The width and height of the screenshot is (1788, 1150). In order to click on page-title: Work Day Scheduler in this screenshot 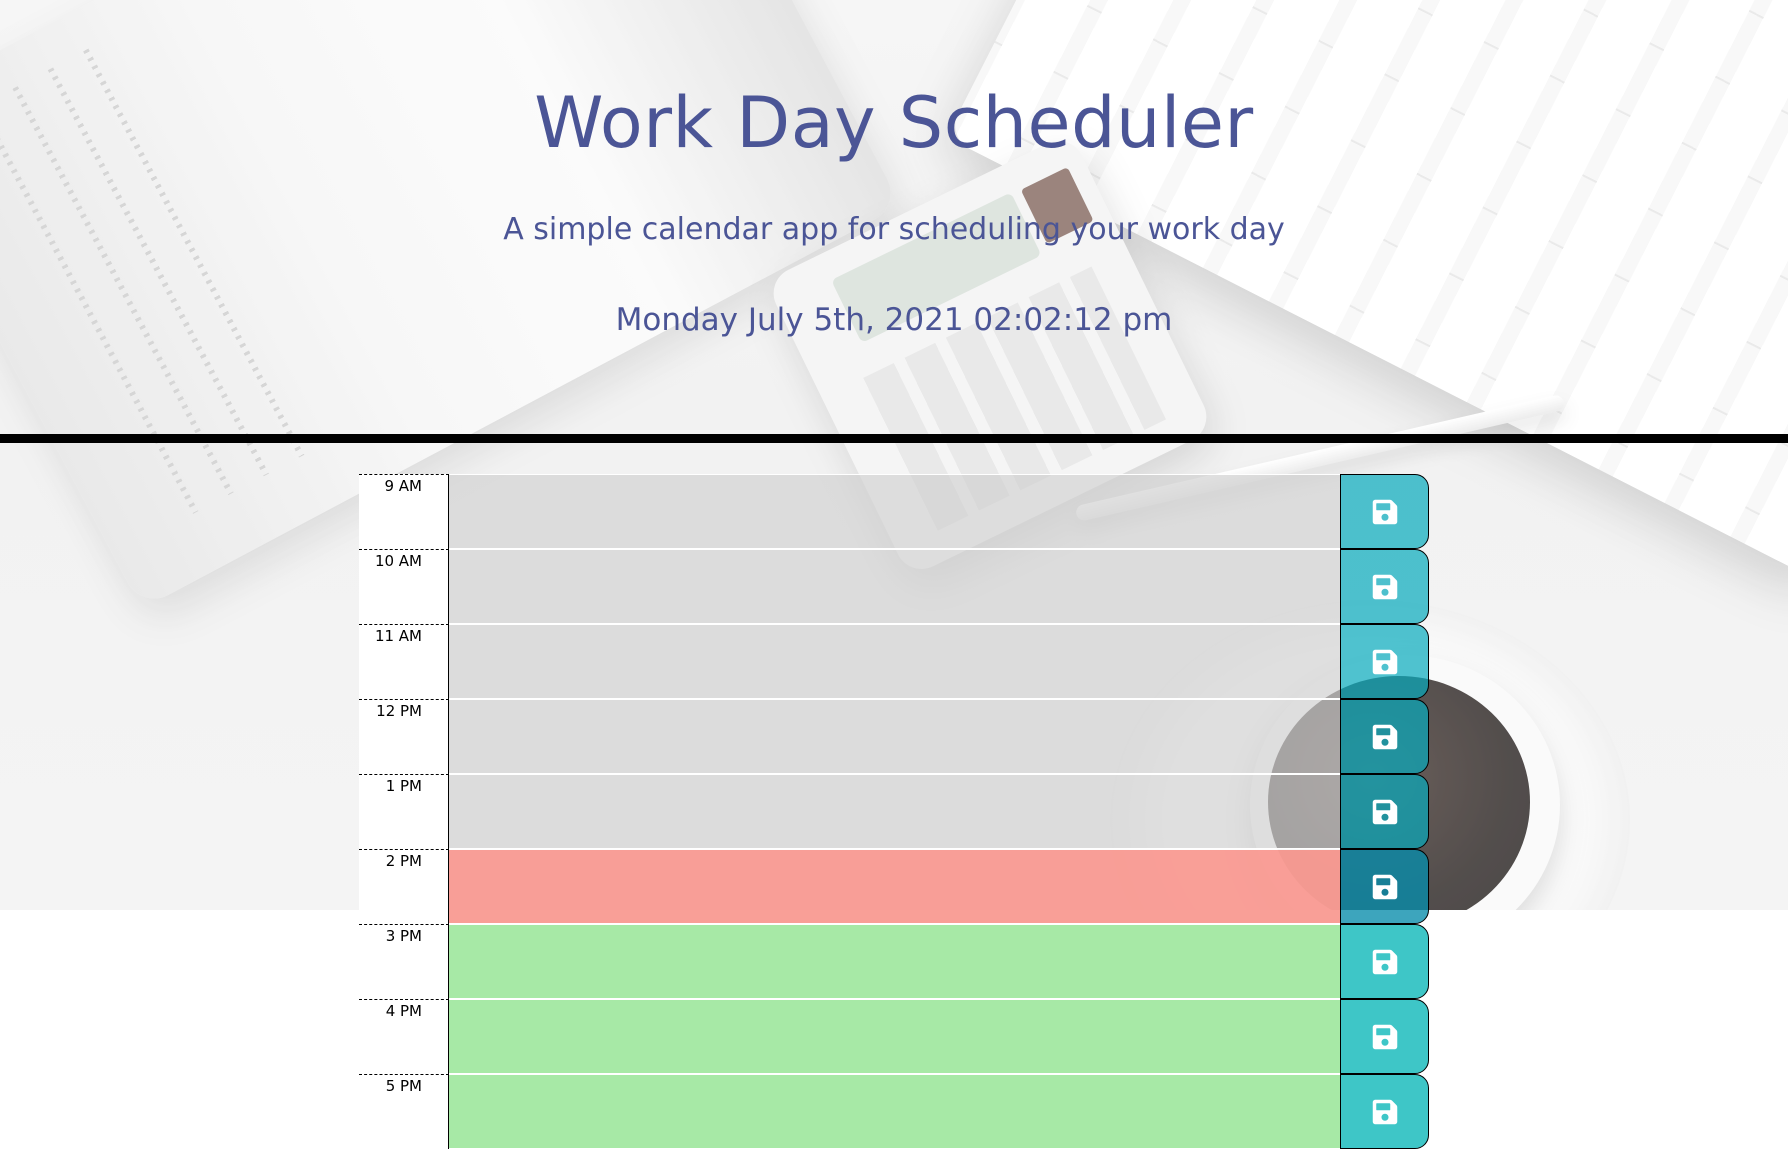, I will do `click(894, 123)`.